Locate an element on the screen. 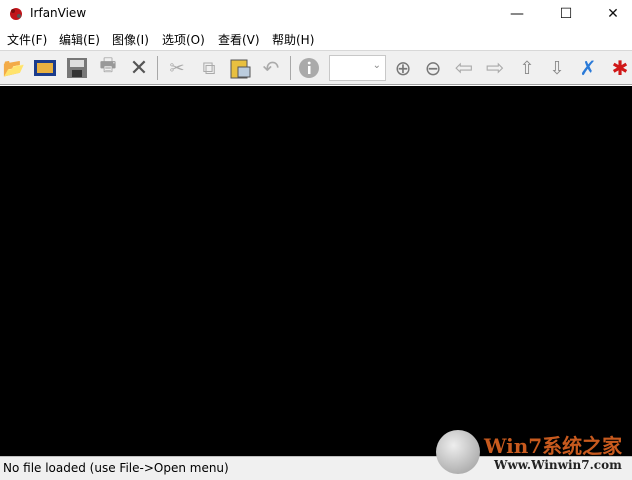 The height and width of the screenshot is (480, 632). toolbar: 📂 🖶 ✕ ✂ ⧉ ↶ ⌄ ⊕ ⊖ ⇦ ⇨ ⇧ ⇩ ✗ ✱ is located at coordinates (316, 67).